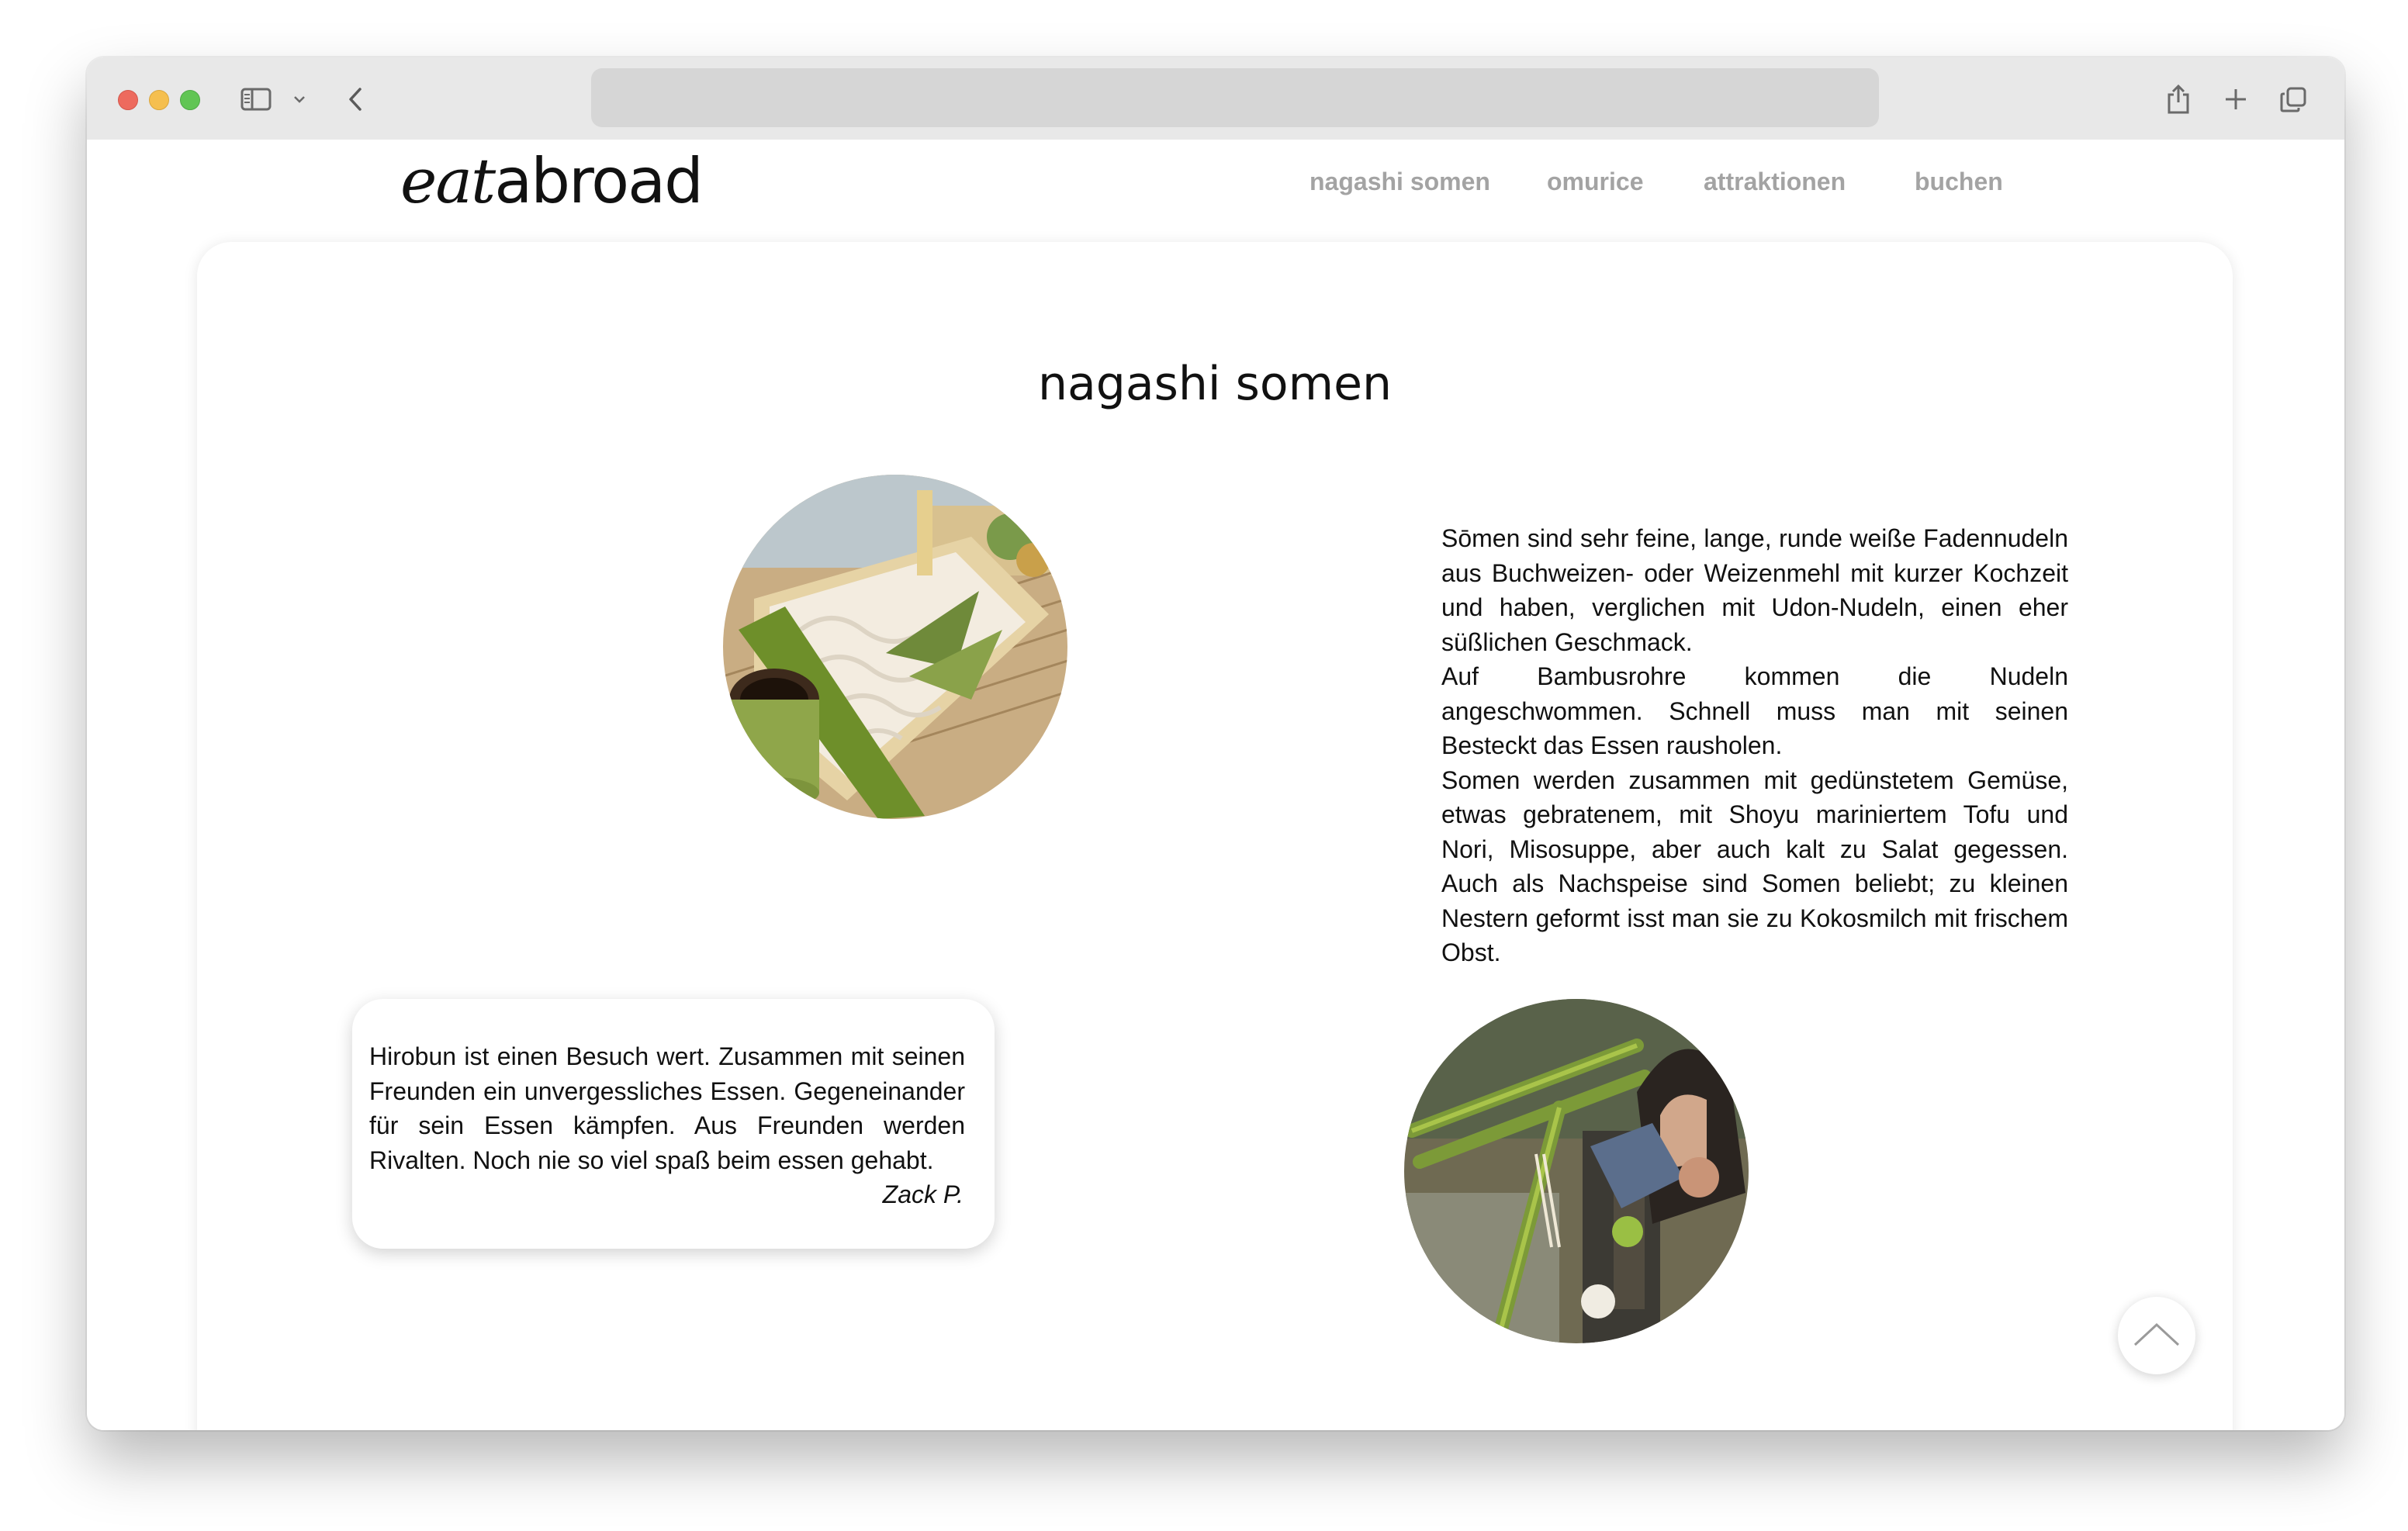 The height and width of the screenshot is (1531, 2408). I want to click on page-title: nagashi somen, so click(1215, 384).